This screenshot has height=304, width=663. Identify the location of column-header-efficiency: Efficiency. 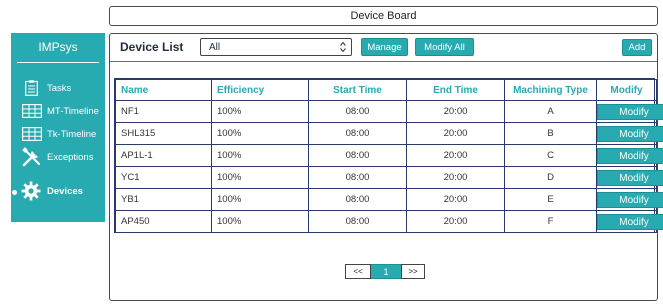
(260, 90).